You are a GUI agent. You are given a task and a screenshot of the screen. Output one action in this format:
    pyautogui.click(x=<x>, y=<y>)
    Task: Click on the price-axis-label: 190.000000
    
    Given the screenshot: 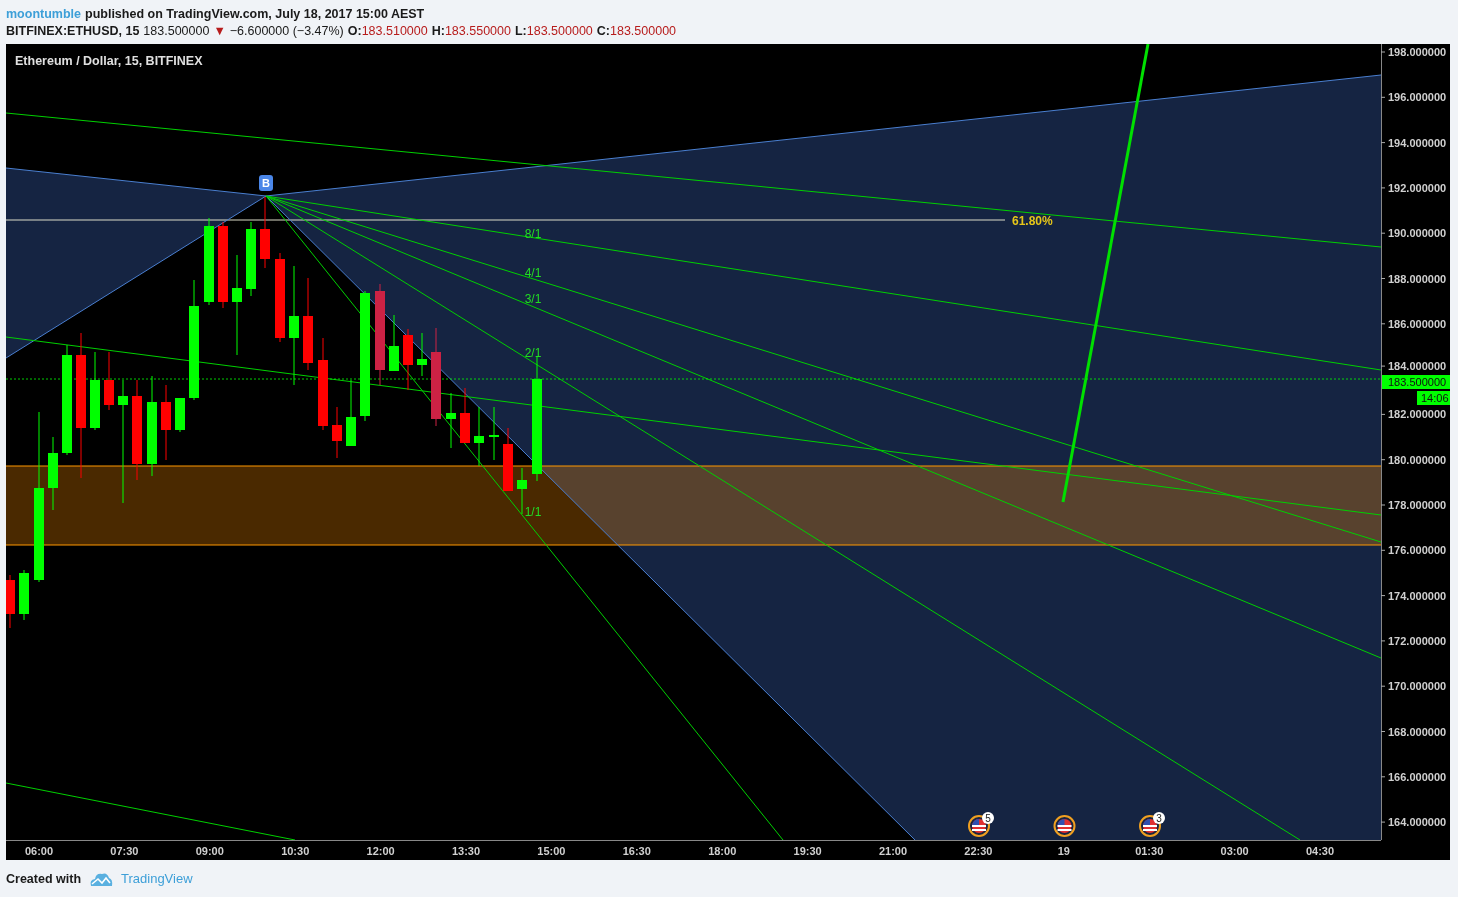 What is the action you would take?
    pyautogui.click(x=1417, y=233)
    